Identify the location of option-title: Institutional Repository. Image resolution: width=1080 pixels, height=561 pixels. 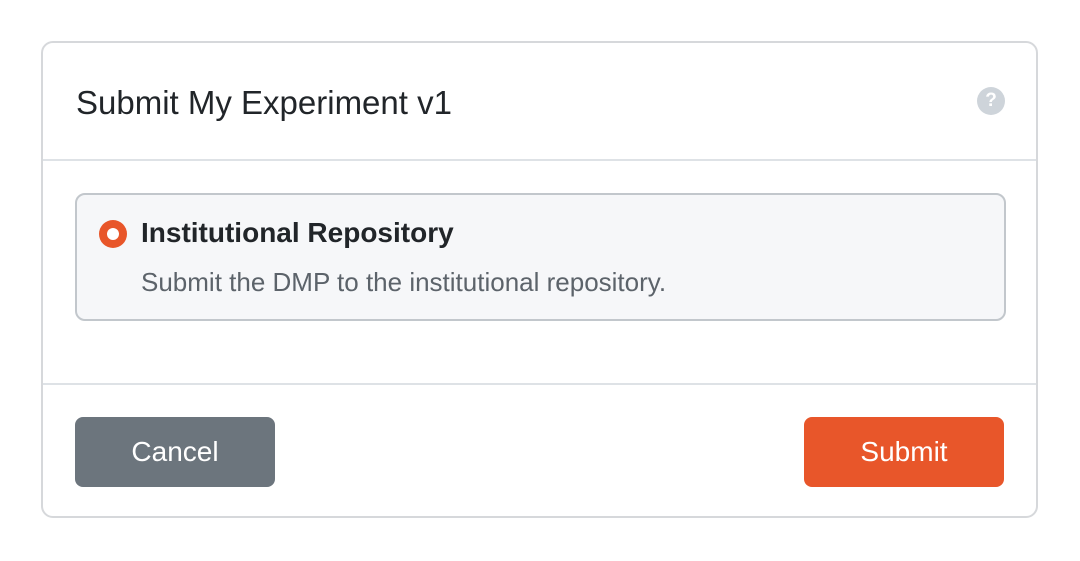
(297, 232).